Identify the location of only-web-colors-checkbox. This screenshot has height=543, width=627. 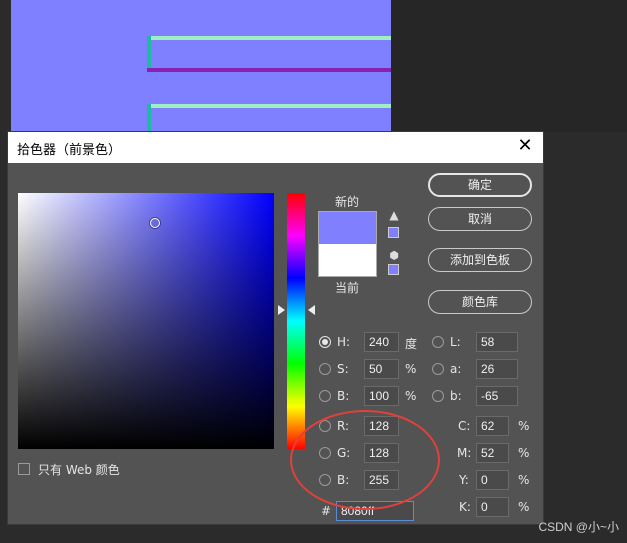
(24, 469).